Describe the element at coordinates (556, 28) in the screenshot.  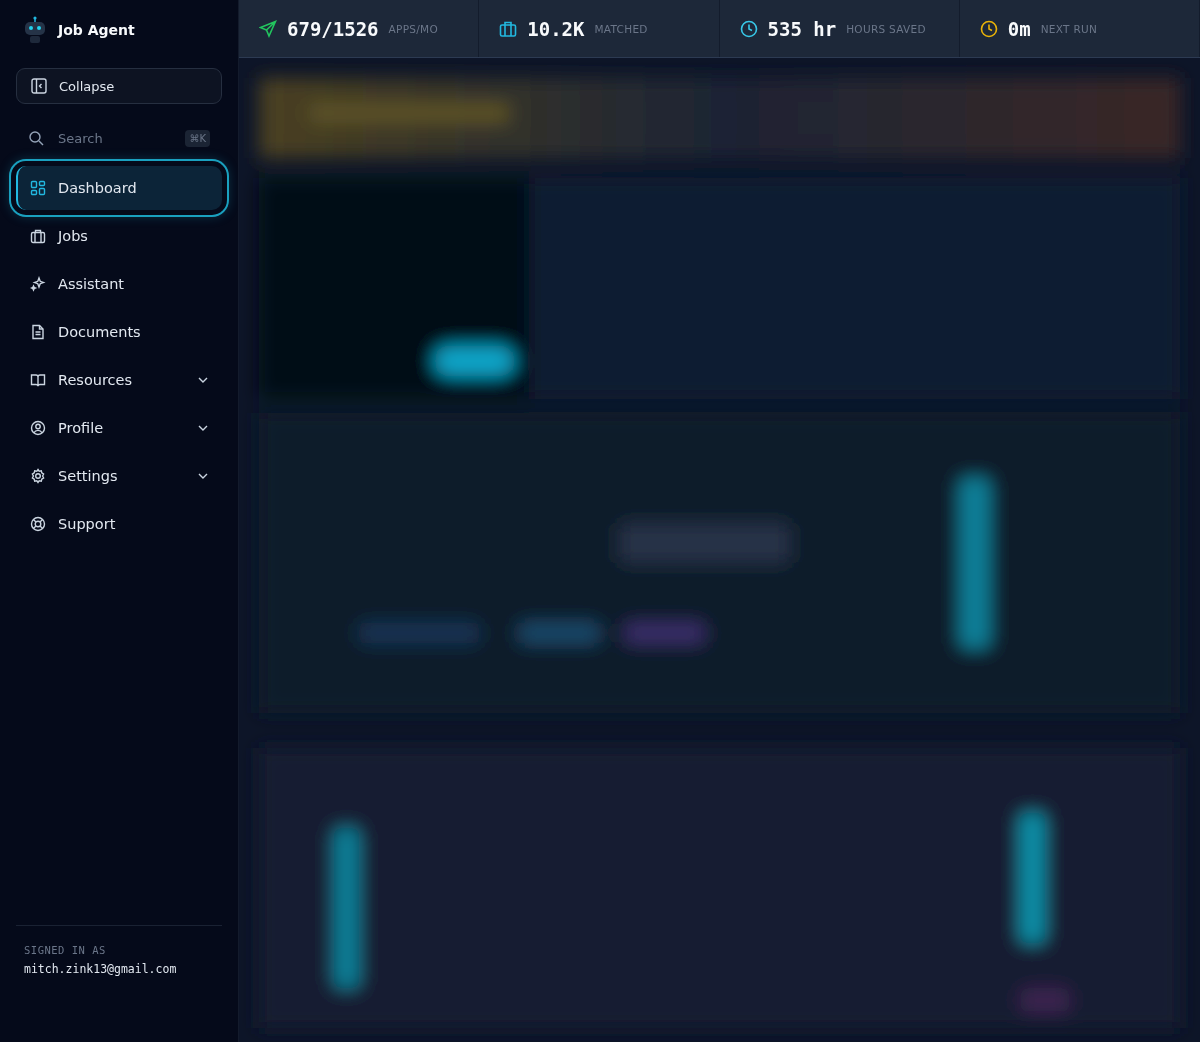
I see `stat-value: 10.2K` at that location.